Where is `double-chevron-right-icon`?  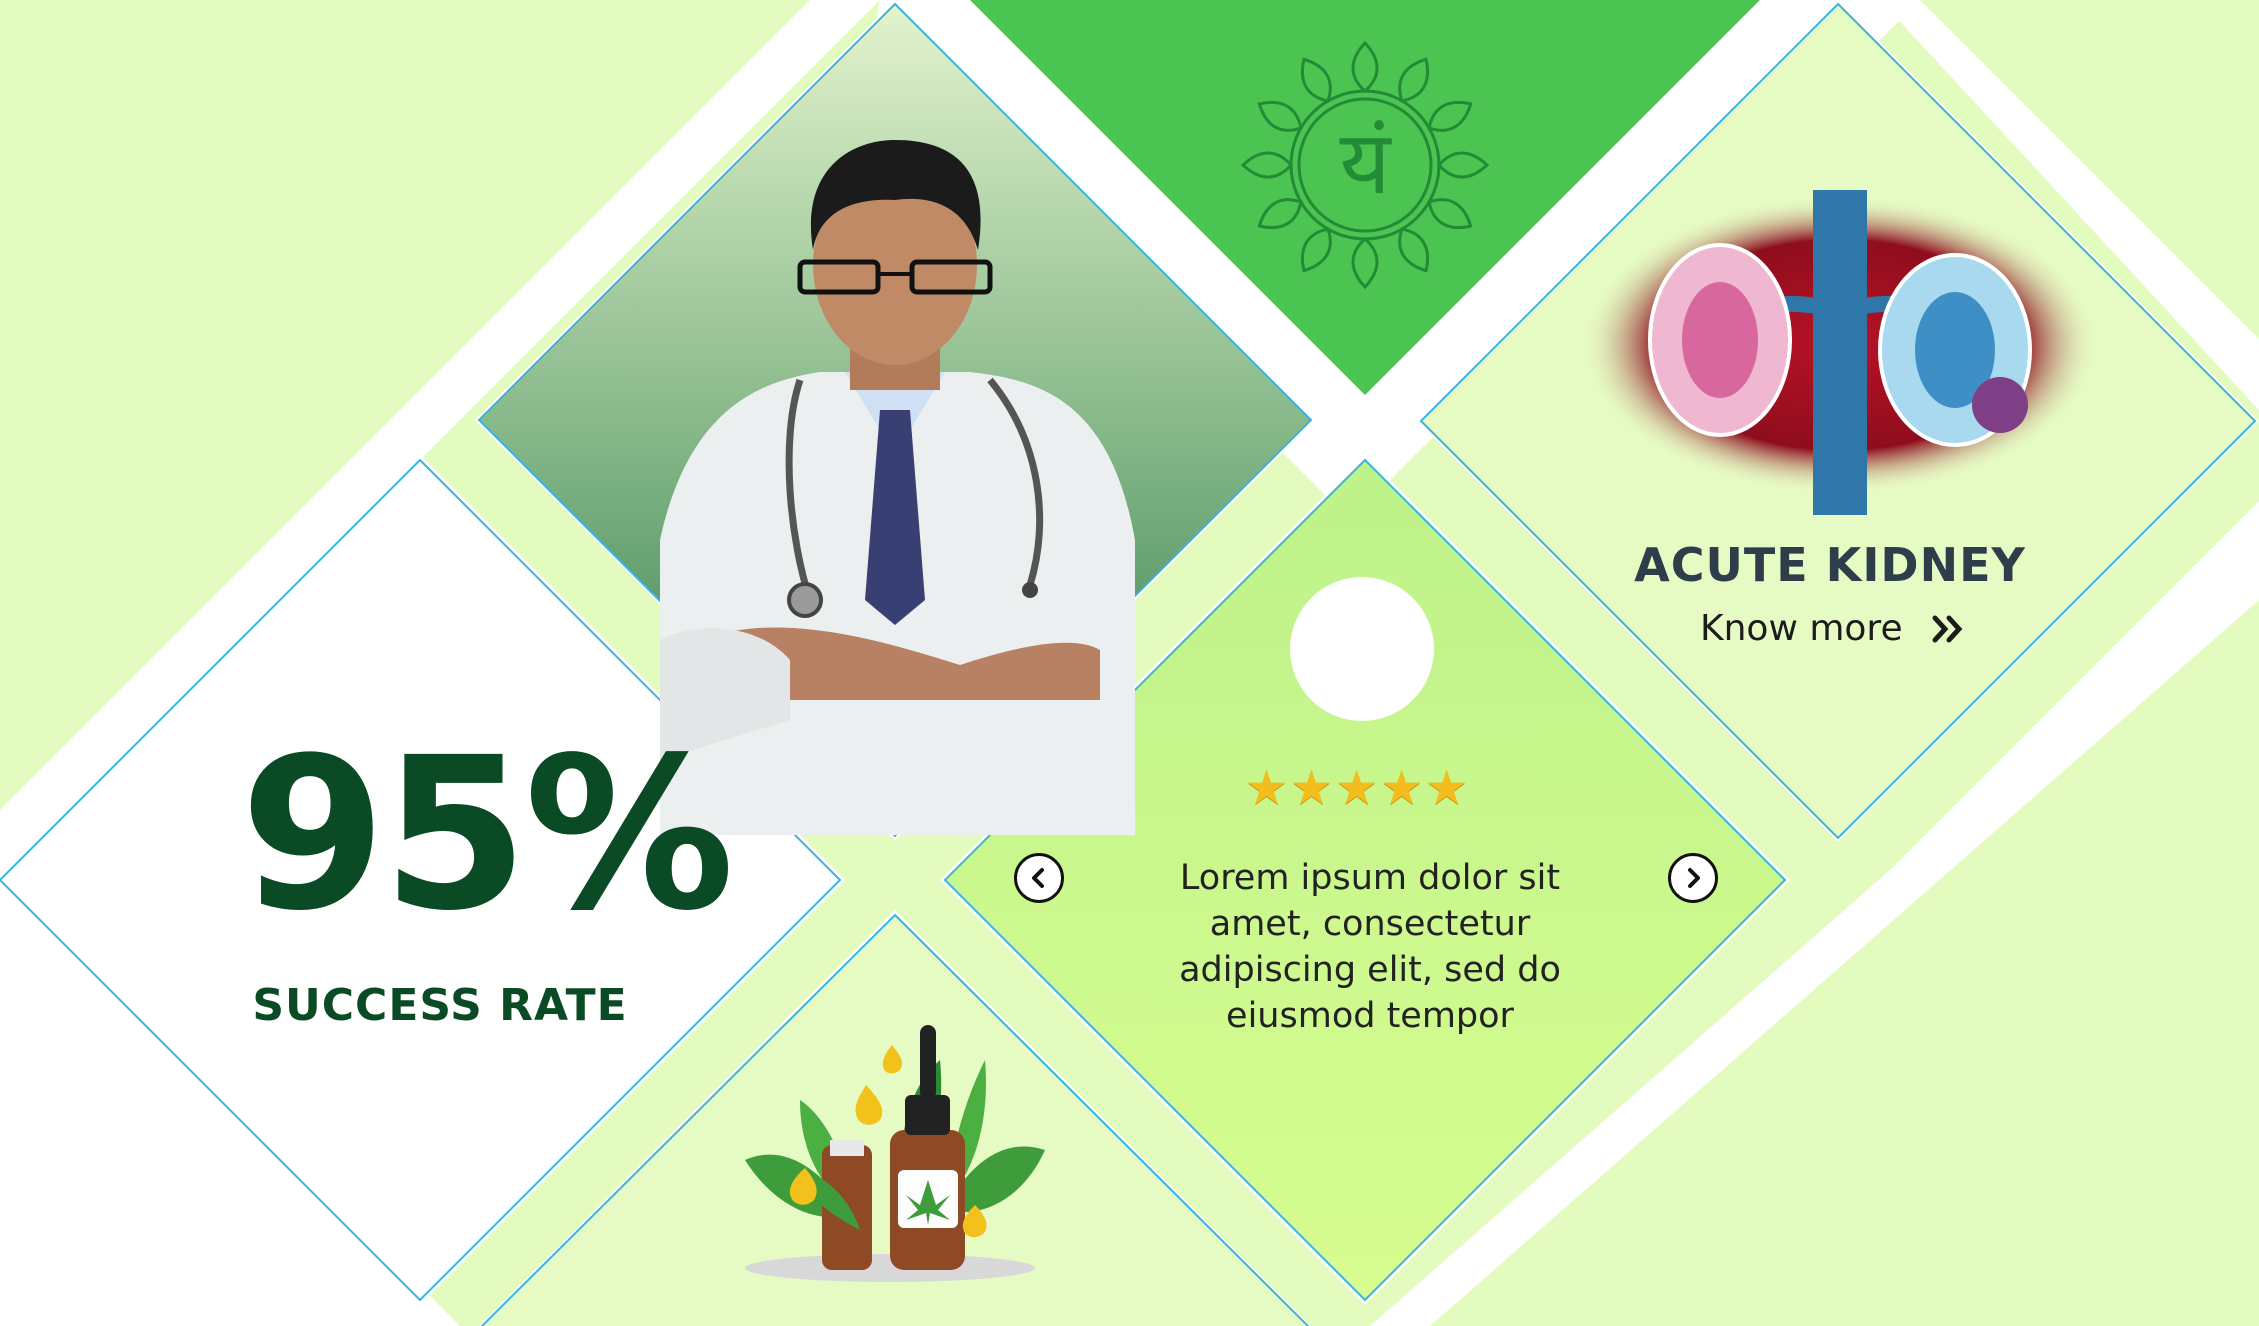 double-chevron-right-icon is located at coordinates (1947, 628).